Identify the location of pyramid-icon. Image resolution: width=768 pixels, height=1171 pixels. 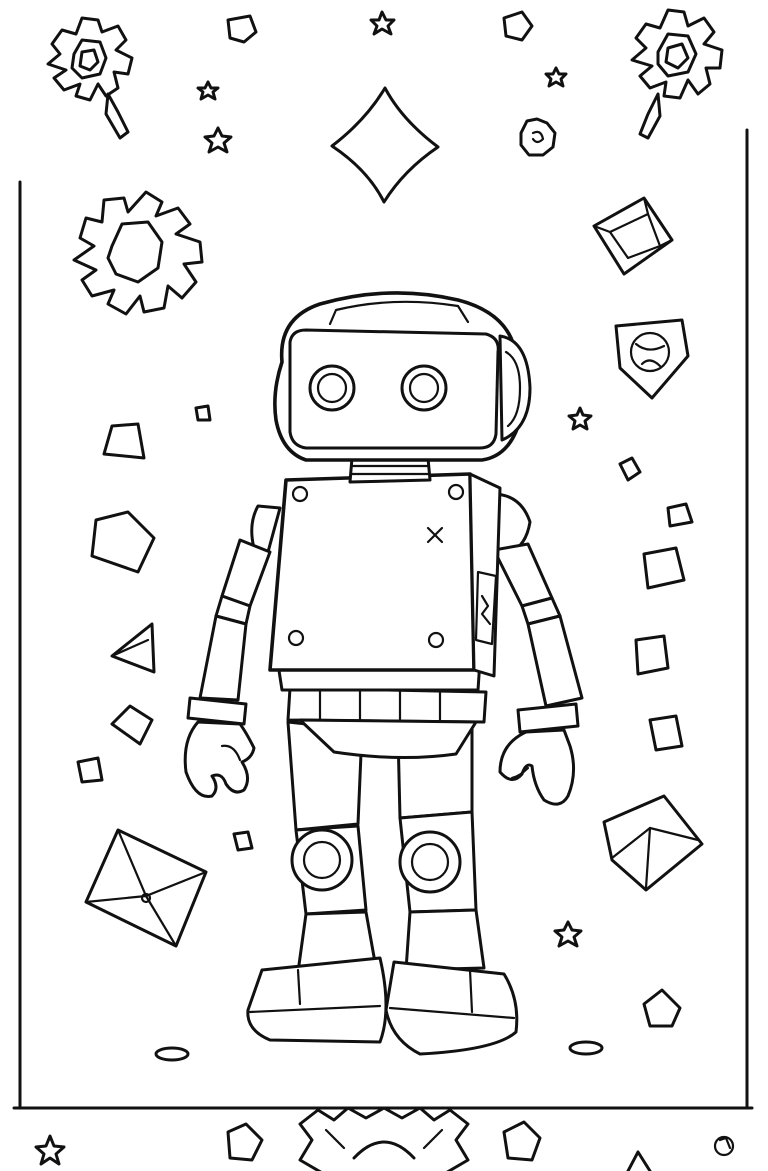
(146, 888).